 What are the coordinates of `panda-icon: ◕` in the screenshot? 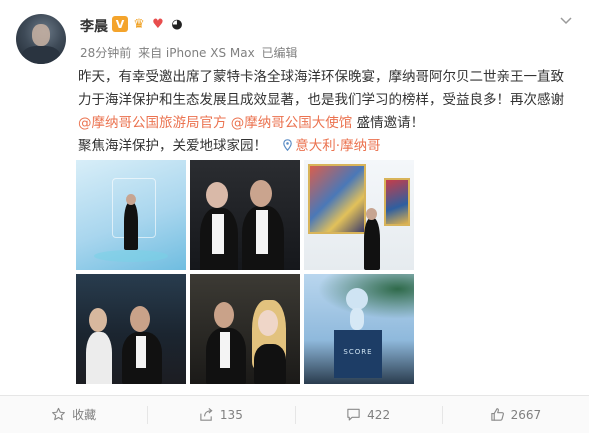 It's located at (177, 24).